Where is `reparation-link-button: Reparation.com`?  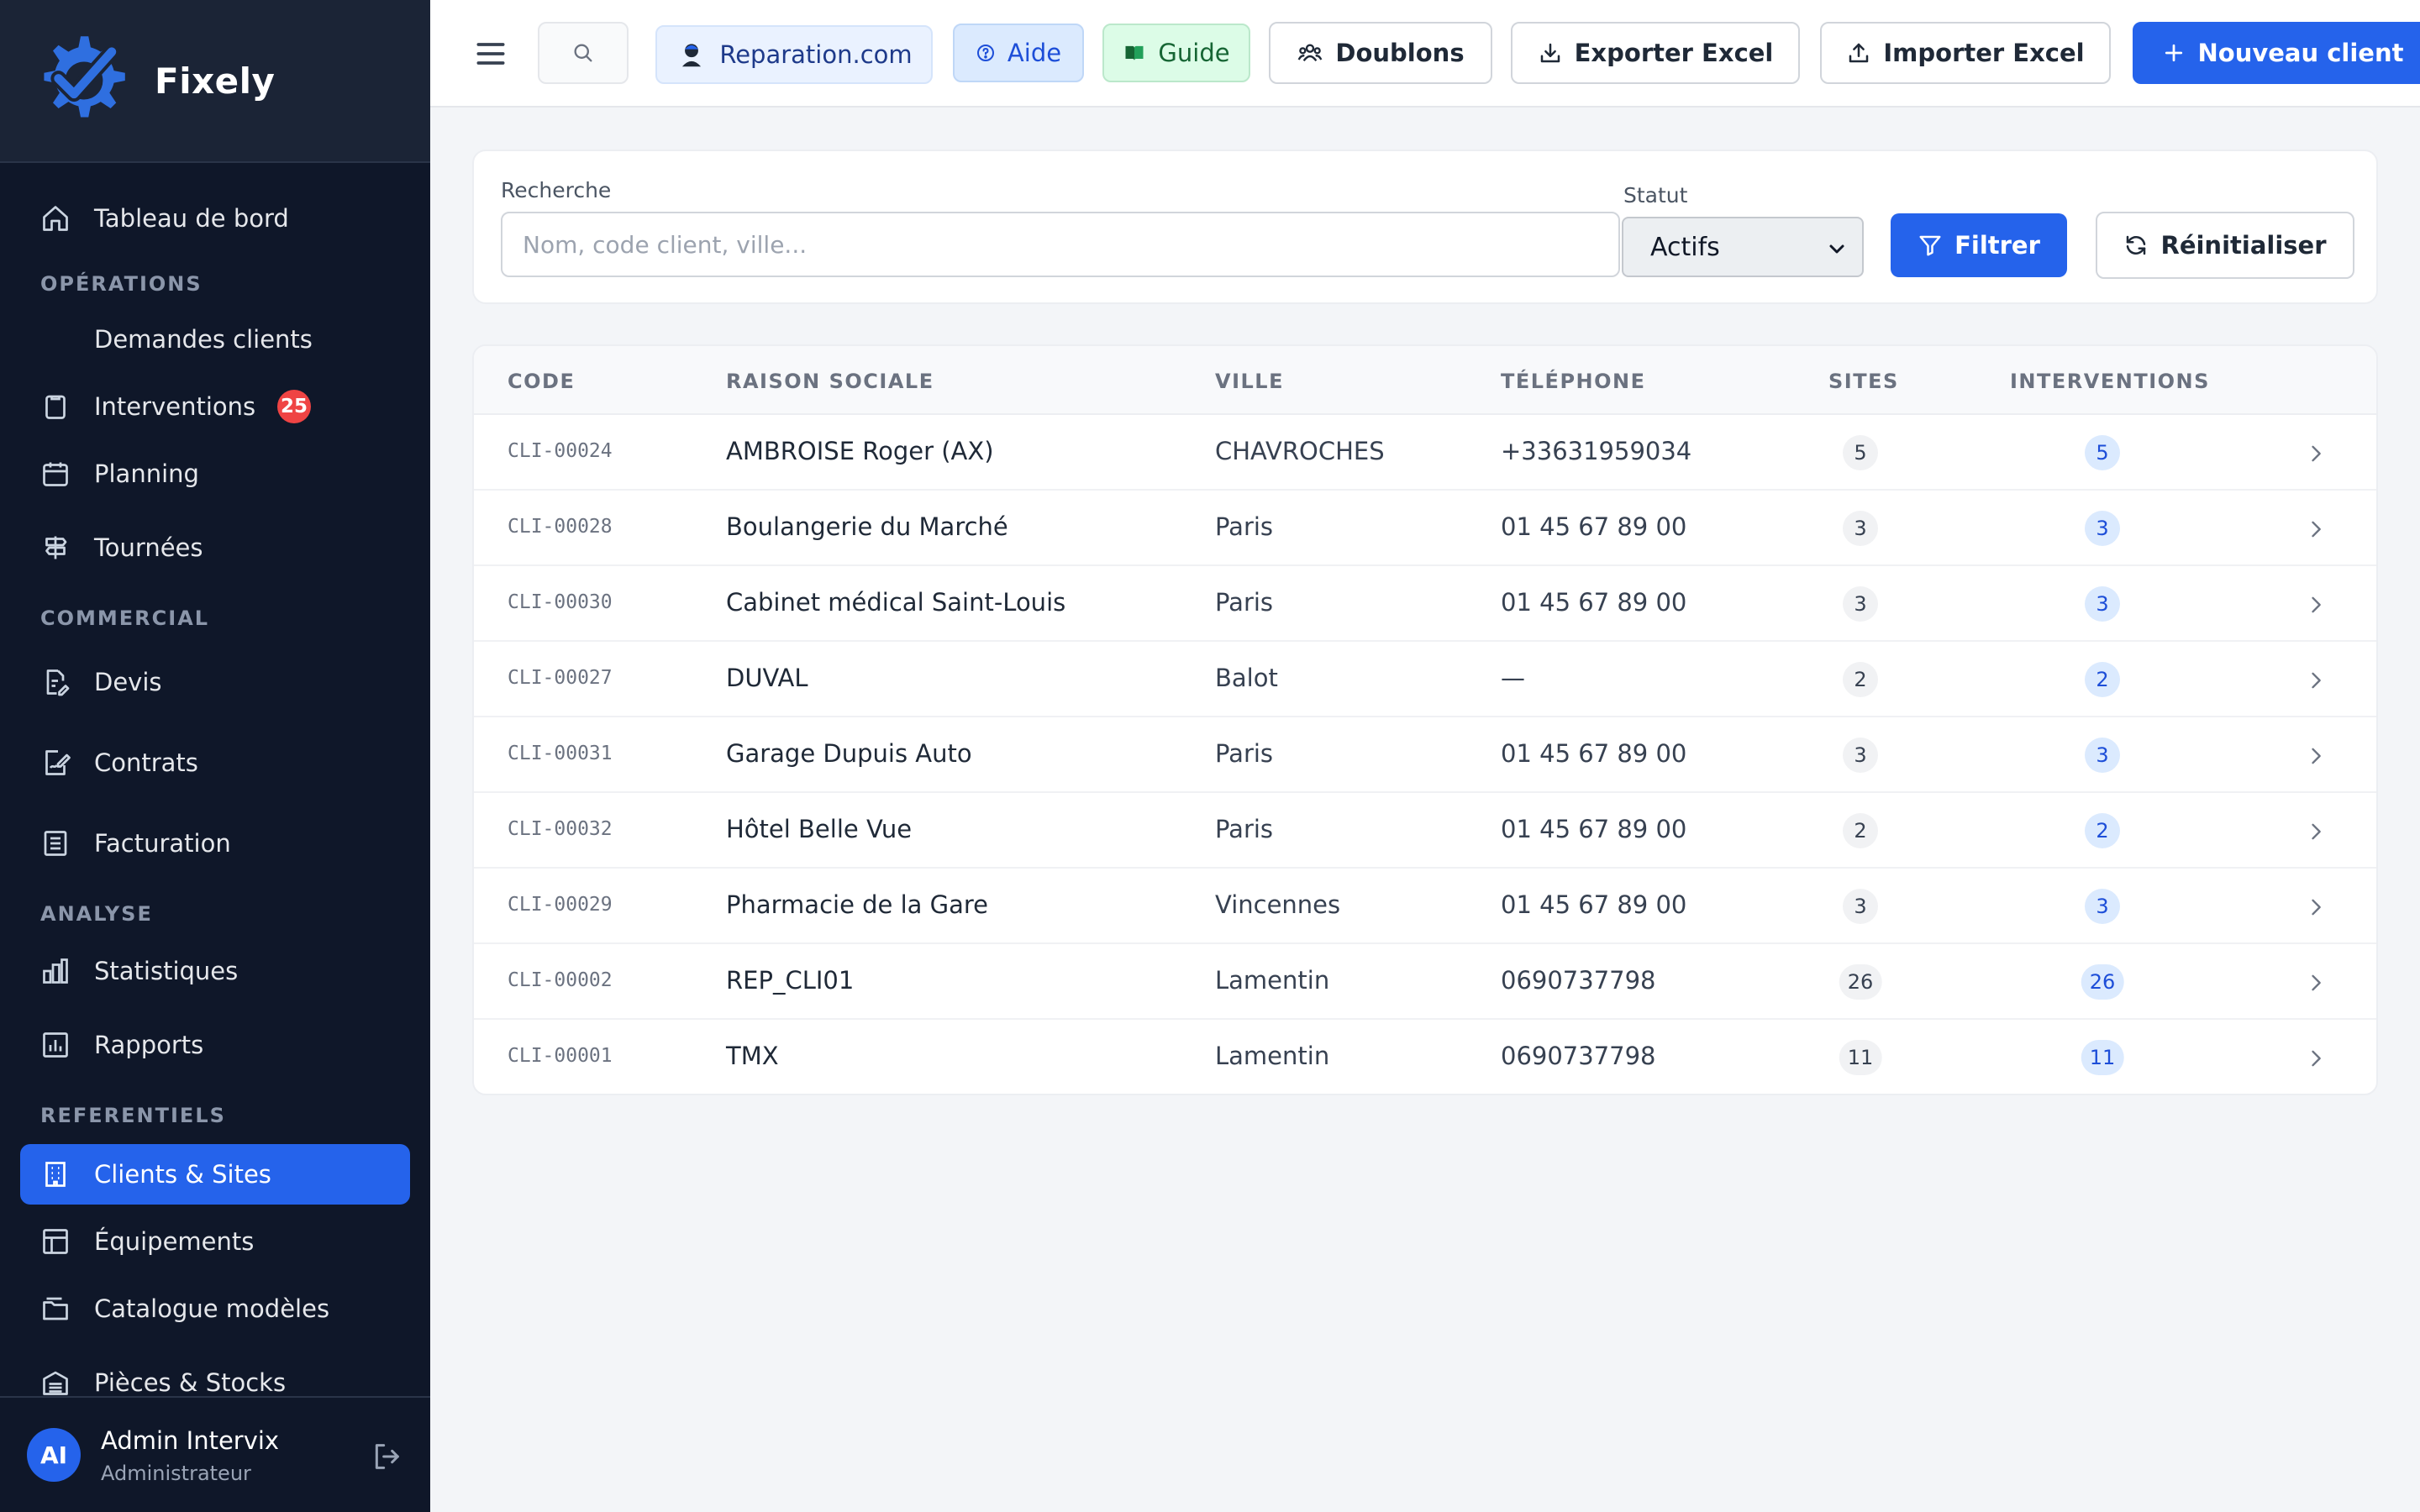 reparation-link-button: Reparation.com is located at coordinates (794, 54).